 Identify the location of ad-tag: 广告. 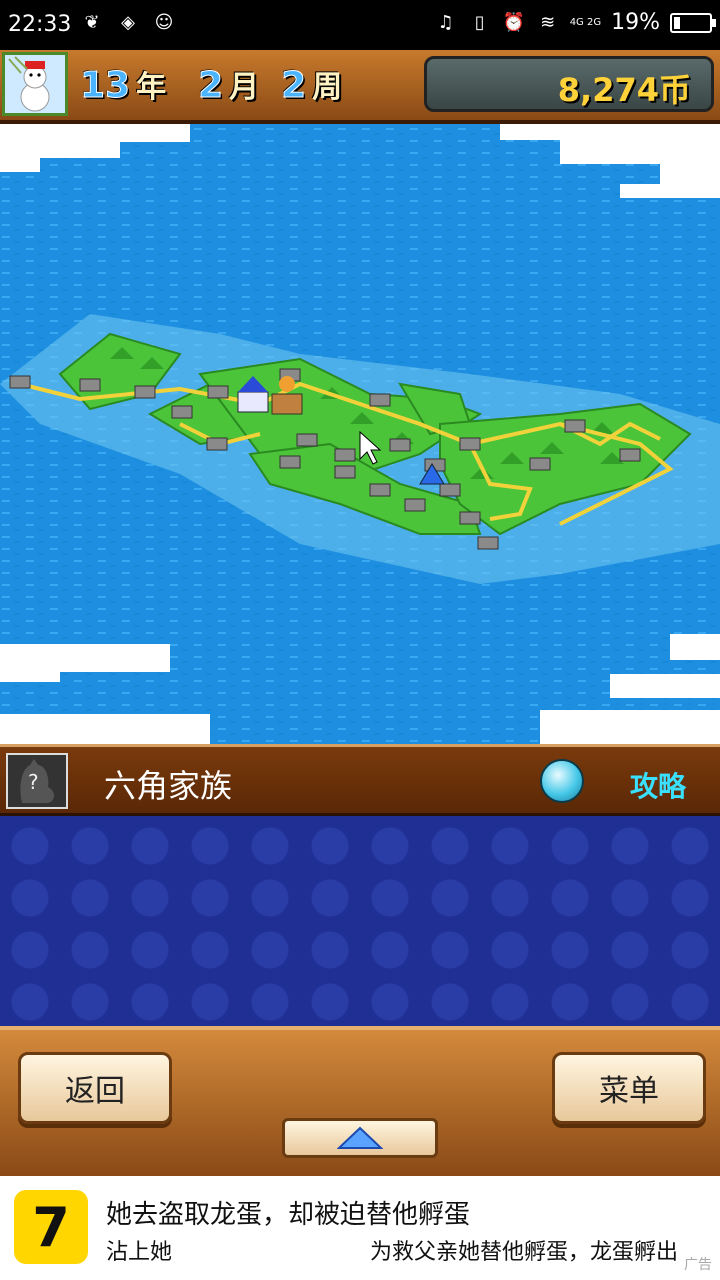
(698, 1265).